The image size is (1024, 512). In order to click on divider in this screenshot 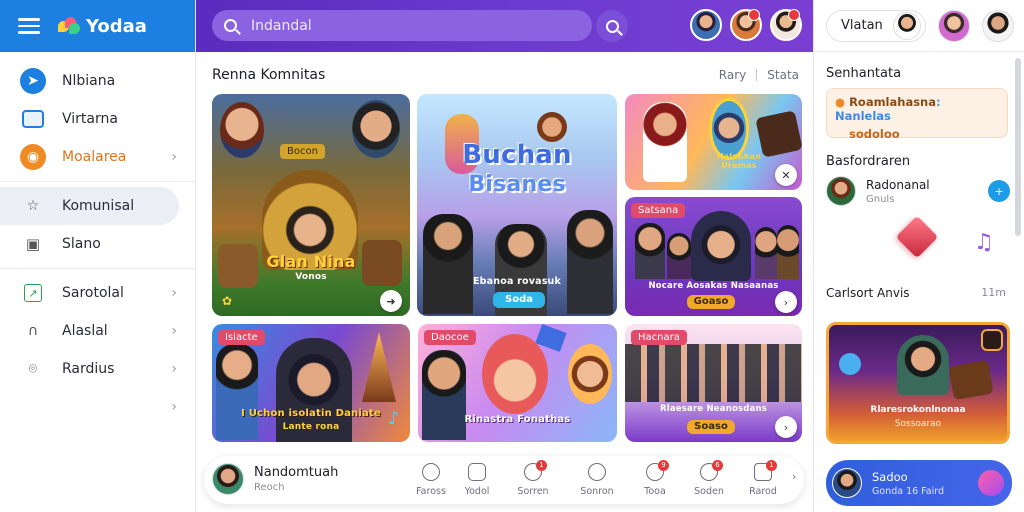, I will do `click(757, 75)`.